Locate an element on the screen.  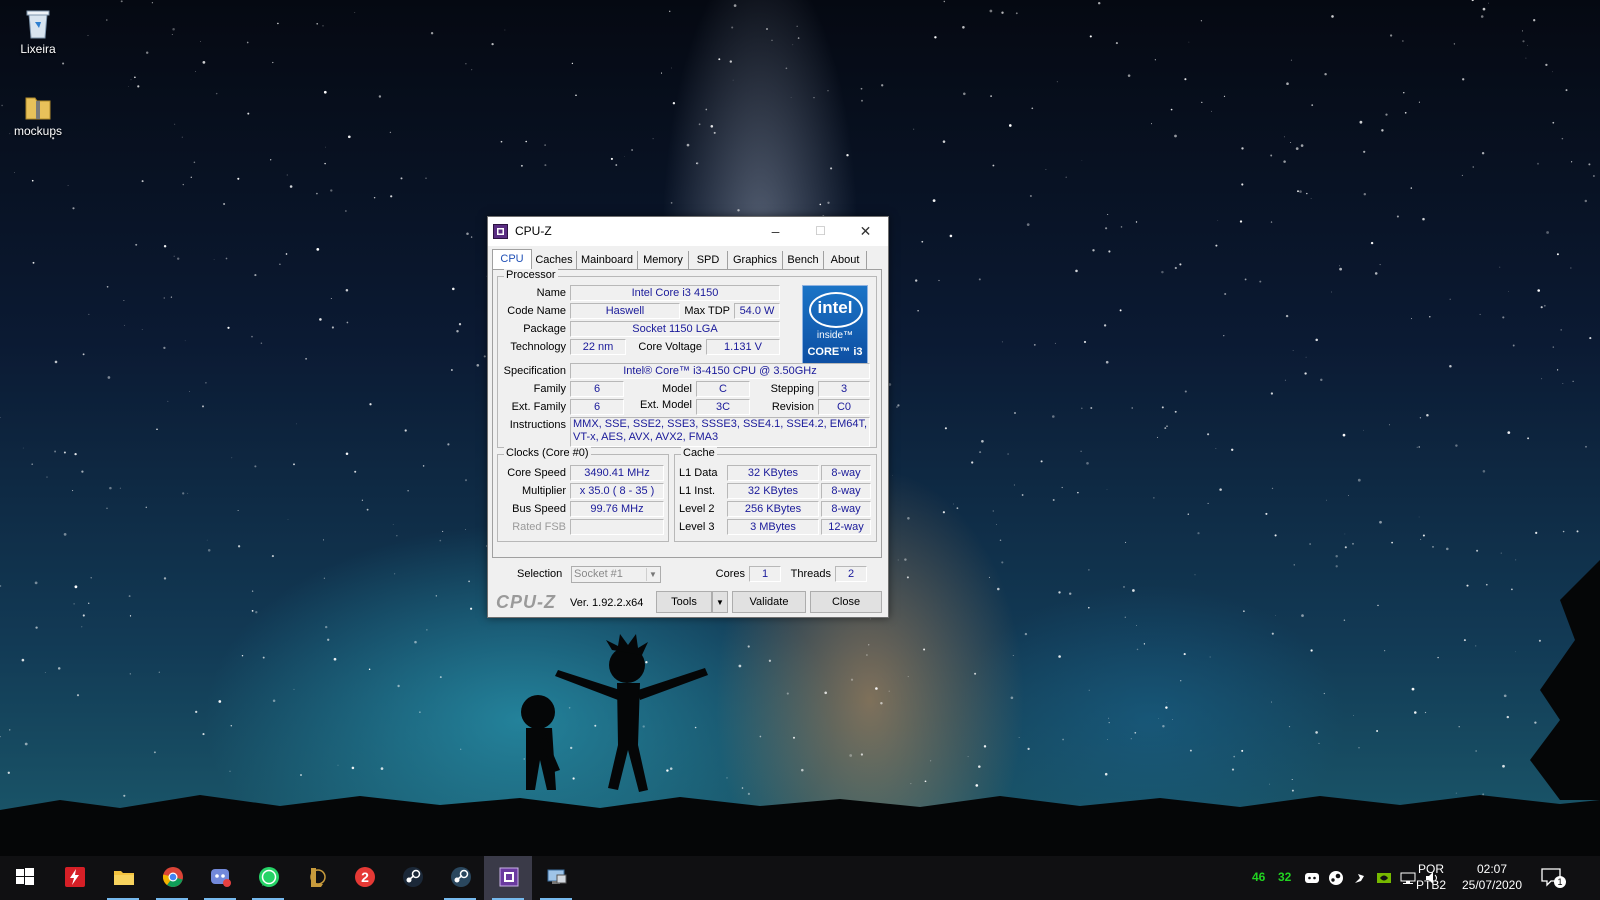
taskbar-app-file-explorer is located at coordinates (123, 878).